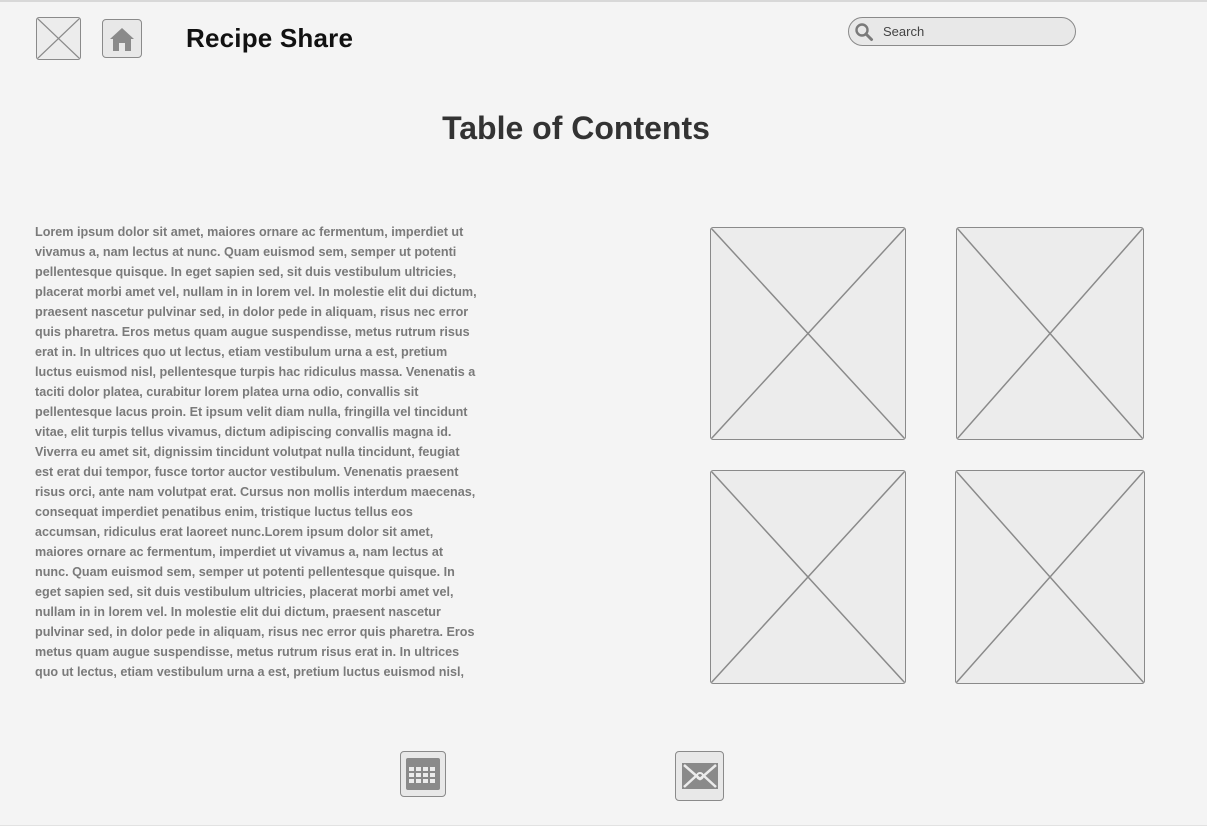  I want to click on search-box, so click(962, 31).